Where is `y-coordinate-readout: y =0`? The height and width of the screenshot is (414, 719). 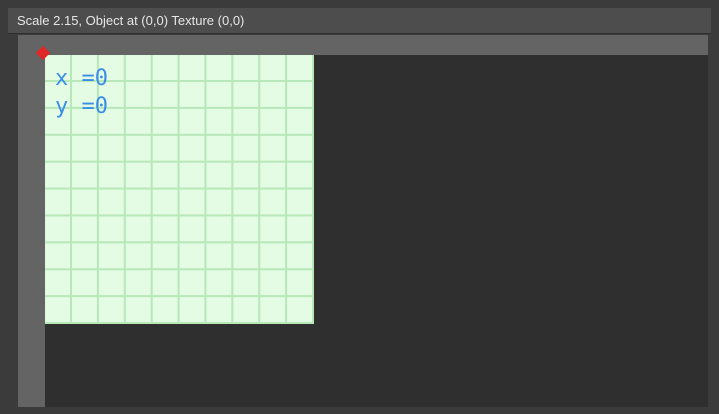 y-coordinate-readout: y =0 is located at coordinates (81, 106).